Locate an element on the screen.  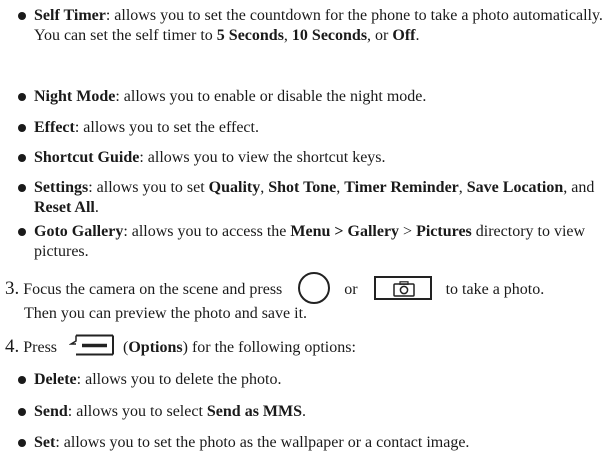
camera-icon is located at coordinates (403, 289).